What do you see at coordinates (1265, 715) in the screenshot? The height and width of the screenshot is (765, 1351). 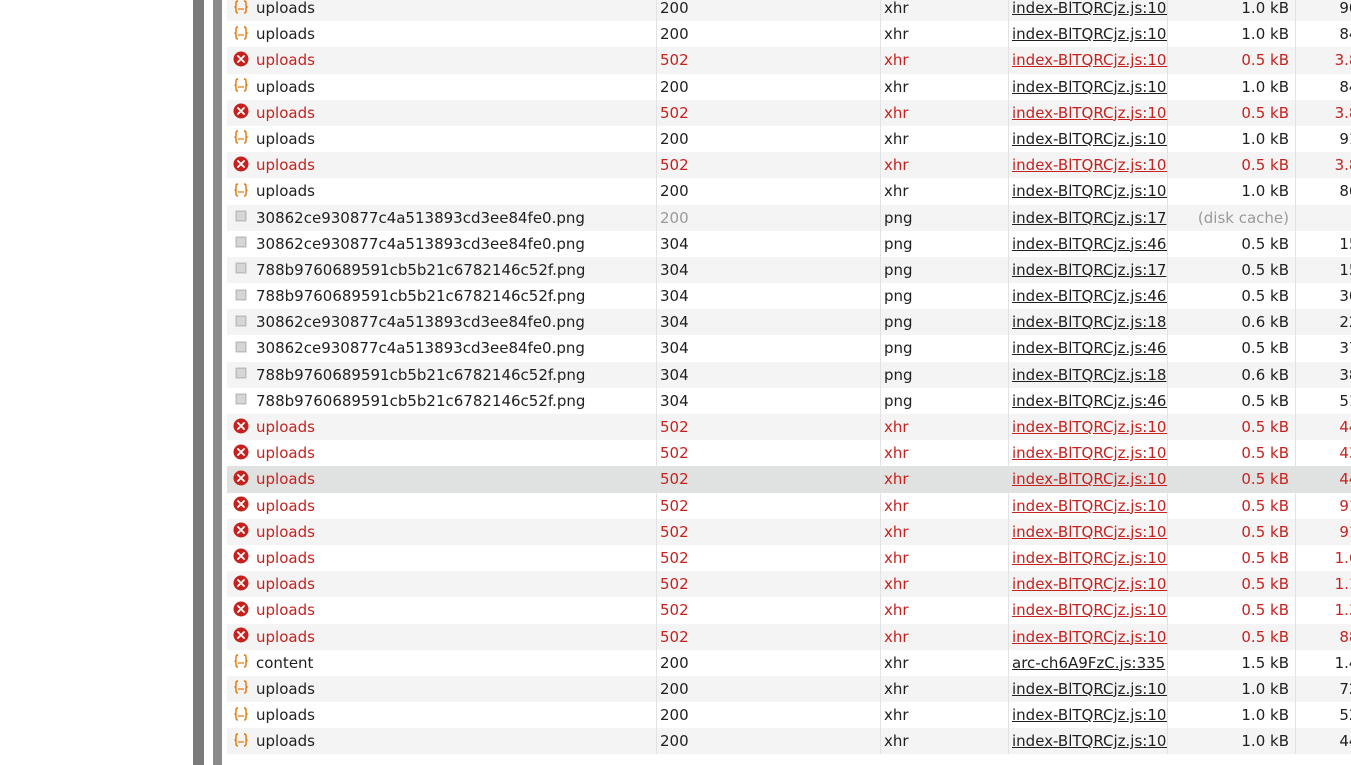 I see `transfer-size: 1.0 kB` at bounding box center [1265, 715].